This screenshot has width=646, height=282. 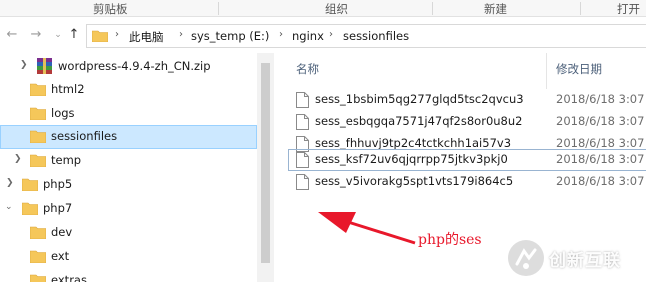 What do you see at coordinates (307, 69) in the screenshot?
I see `column-header-name: 名称` at bounding box center [307, 69].